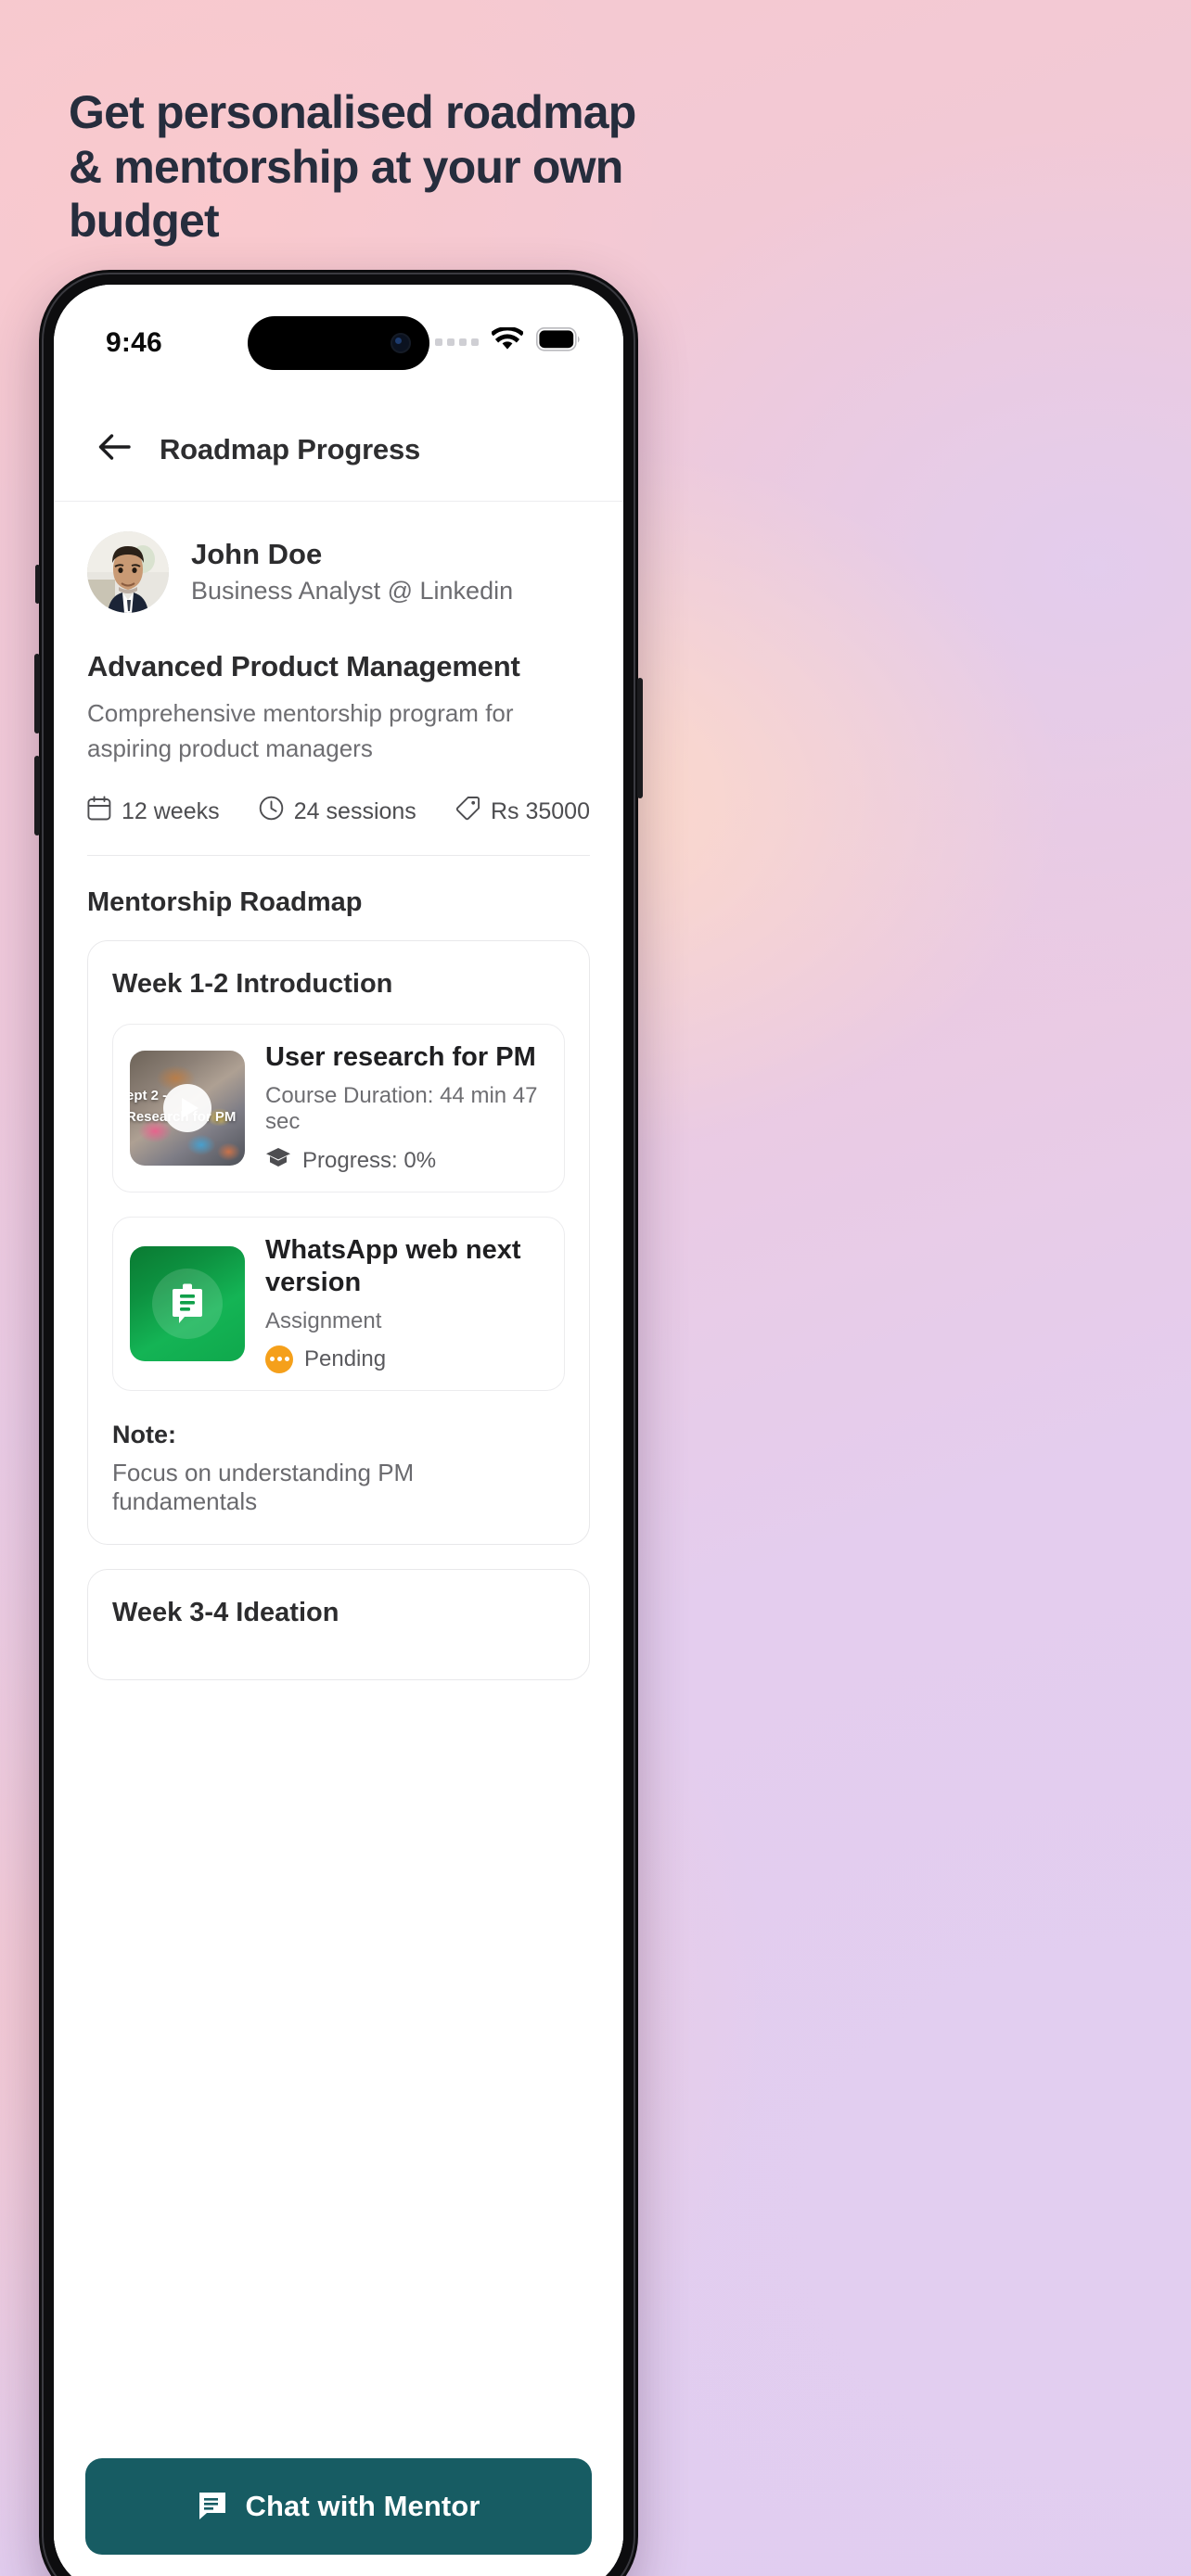  I want to click on video-thumbnail: ept 2 - Research for PM, so click(187, 1109).